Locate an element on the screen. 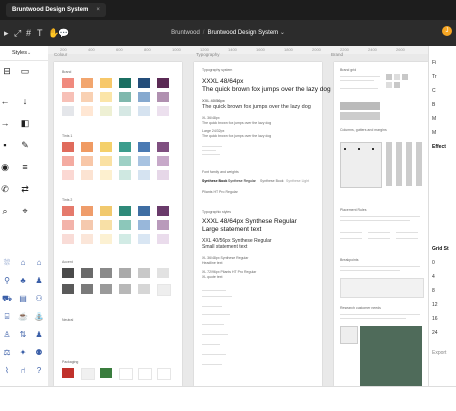 The image size is (456, 411). office-icon: ▤ is located at coordinates (23, 299).